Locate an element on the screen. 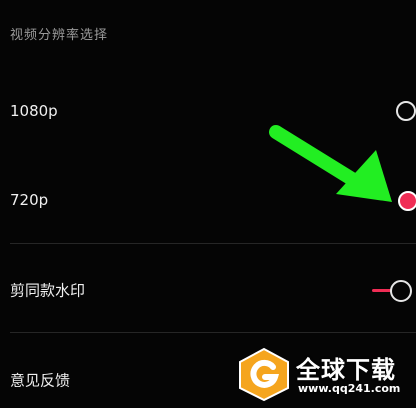 The image size is (416, 408). download-site-watermark: 全球下载 www.qq241.com is located at coordinates (326, 375).